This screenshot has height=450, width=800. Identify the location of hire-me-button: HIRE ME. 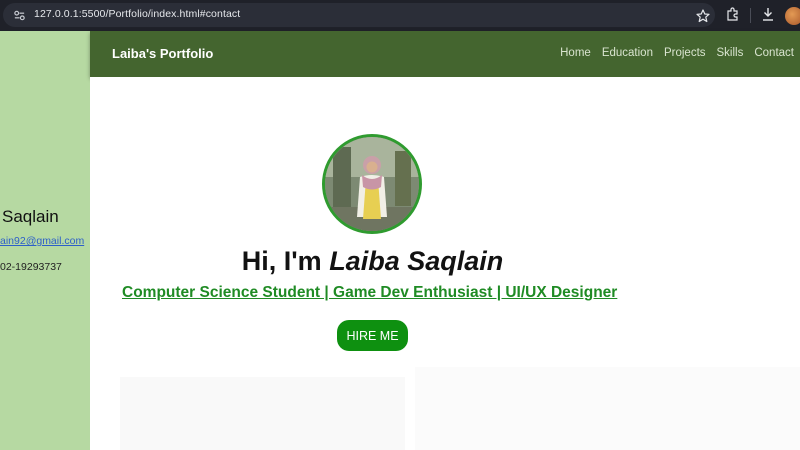
(372, 335).